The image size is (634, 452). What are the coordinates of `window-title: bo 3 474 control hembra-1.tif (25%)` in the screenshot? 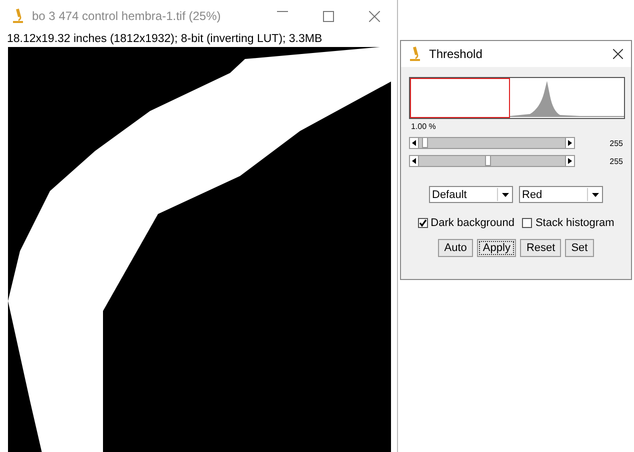 It's located at (127, 16).